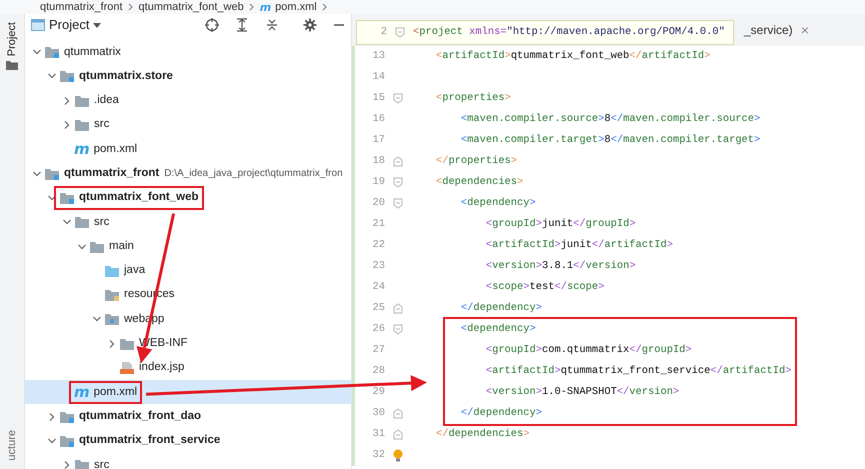 This screenshot has width=865, height=469. Describe the element at coordinates (578, 245) in the screenshot. I see `code-line: <artifactId>junit</artifactId>` at that location.